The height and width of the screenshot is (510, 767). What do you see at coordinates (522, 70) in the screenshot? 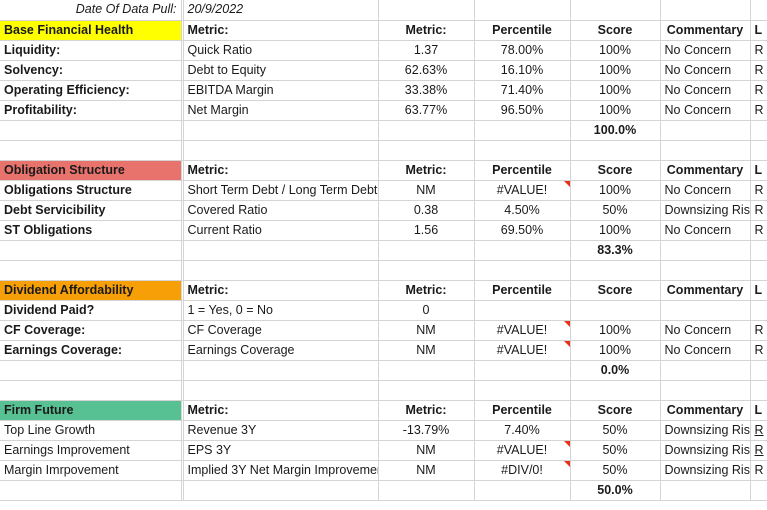
I see `row-percentile: 16.10%` at bounding box center [522, 70].